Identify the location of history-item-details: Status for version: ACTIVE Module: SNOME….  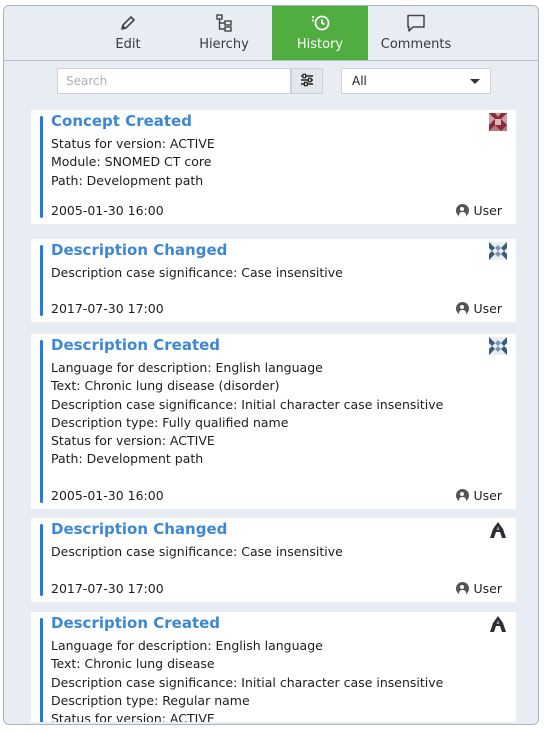
(133, 162).